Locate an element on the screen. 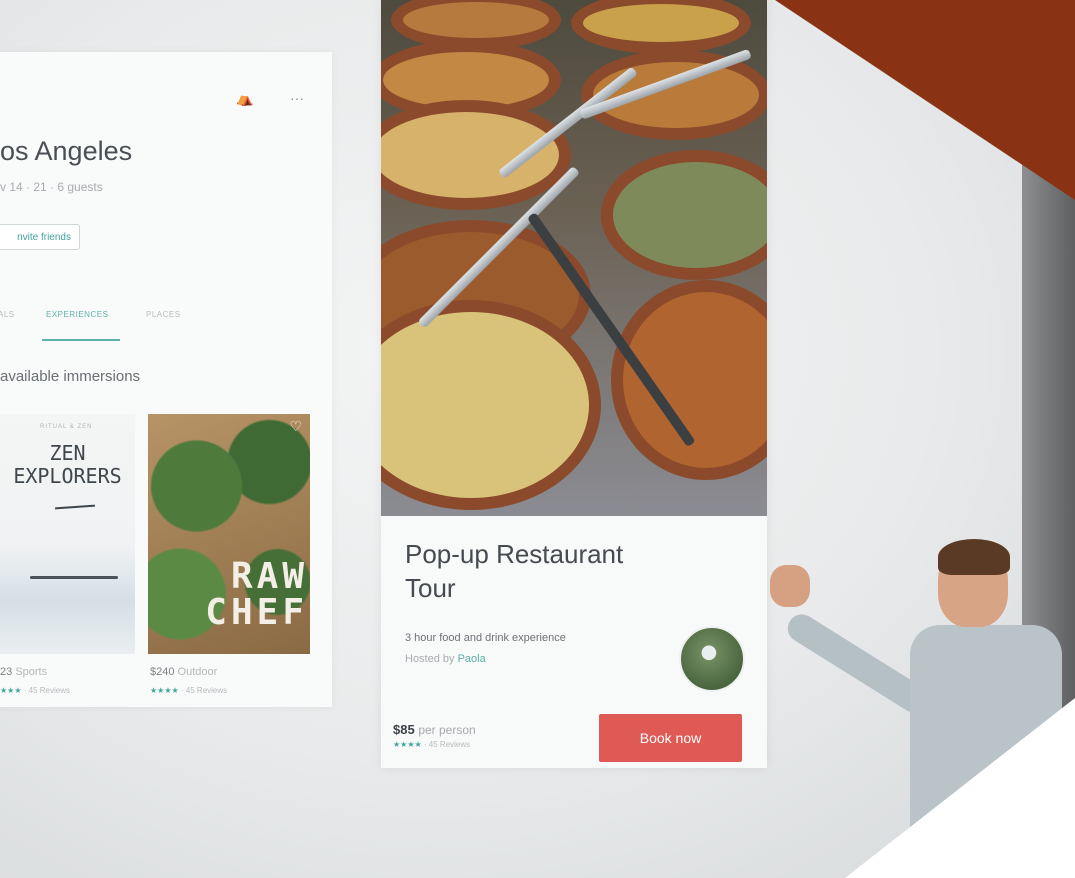  book-now-button: Book now is located at coordinates (670, 738).